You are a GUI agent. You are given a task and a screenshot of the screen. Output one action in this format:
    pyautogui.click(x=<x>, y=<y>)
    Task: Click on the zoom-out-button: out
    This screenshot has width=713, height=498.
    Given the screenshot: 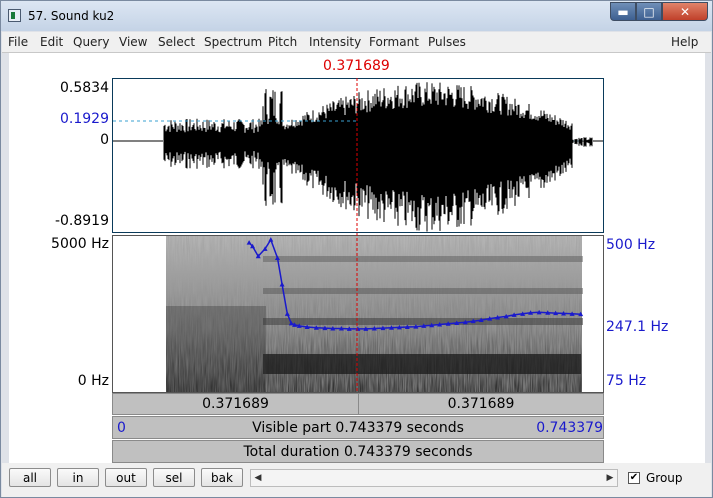 What is the action you would take?
    pyautogui.click(x=126, y=477)
    